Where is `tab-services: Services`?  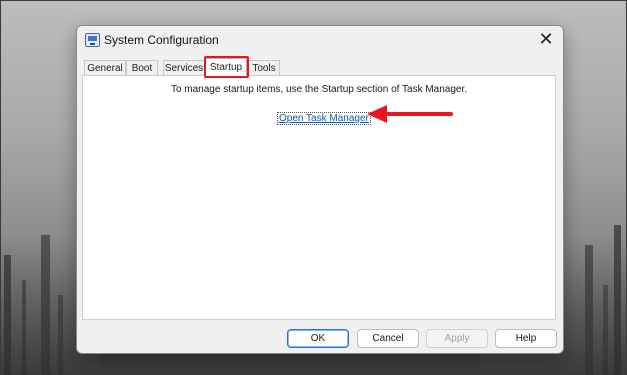
tab-services: Services is located at coordinates (184, 68).